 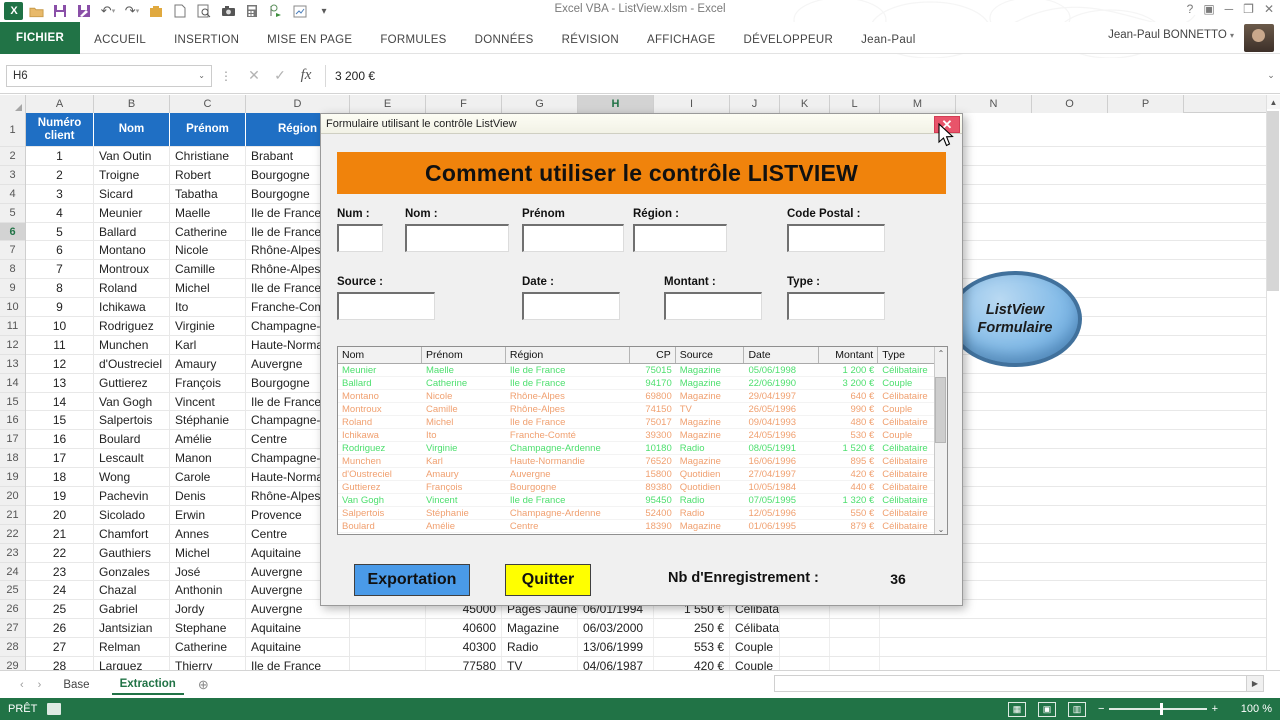 What do you see at coordinates (60, 193) in the screenshot?
I see `cell: 3` at bounding box center [60, 193].